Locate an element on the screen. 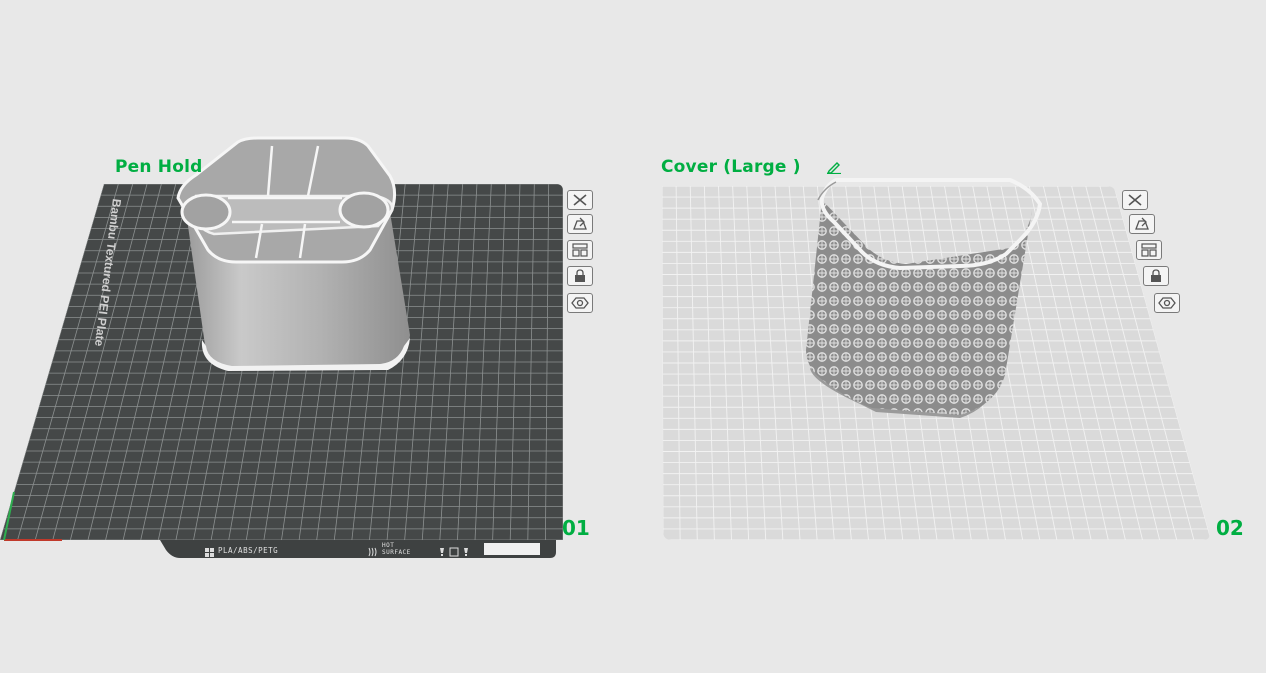  plate-01-title: Pen Hold is located at coordinates (159, 167).